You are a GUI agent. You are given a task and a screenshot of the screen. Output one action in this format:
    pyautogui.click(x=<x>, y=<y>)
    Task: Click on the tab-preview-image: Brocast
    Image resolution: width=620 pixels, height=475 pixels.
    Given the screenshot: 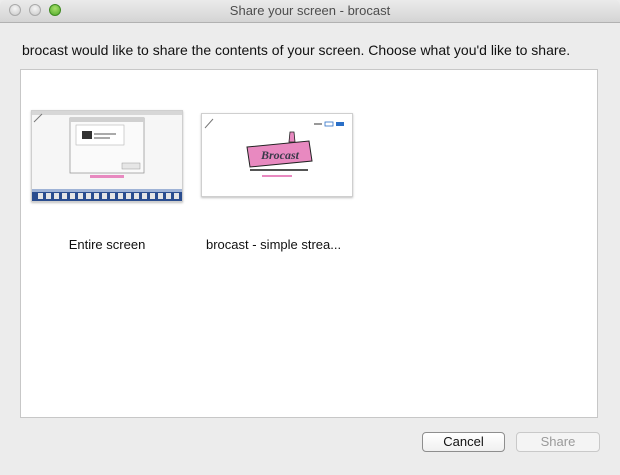 What is the action you would take?
    pyautogui.click(x=277, y=155)
    